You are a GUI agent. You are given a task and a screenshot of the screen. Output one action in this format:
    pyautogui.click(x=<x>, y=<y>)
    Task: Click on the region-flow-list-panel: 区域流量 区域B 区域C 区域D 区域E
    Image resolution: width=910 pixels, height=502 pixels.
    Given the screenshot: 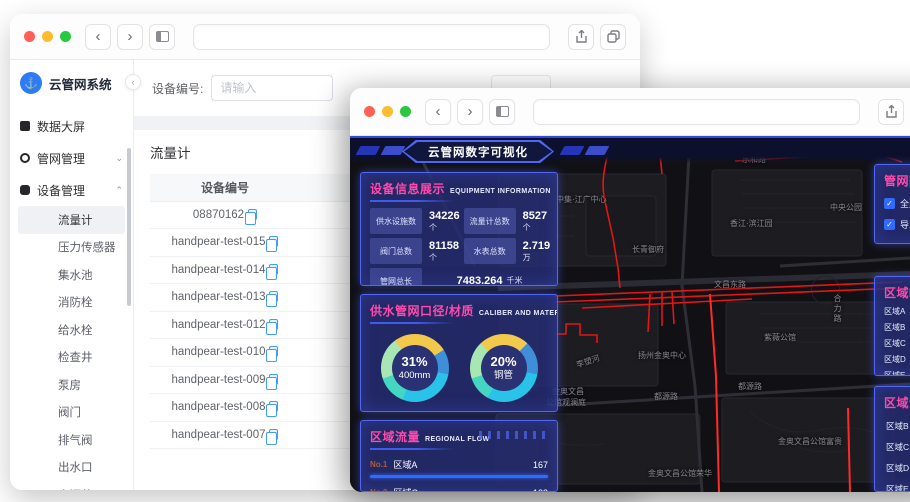 What is the action you would take?
    pyautogui.click(x=892, y=439)
    